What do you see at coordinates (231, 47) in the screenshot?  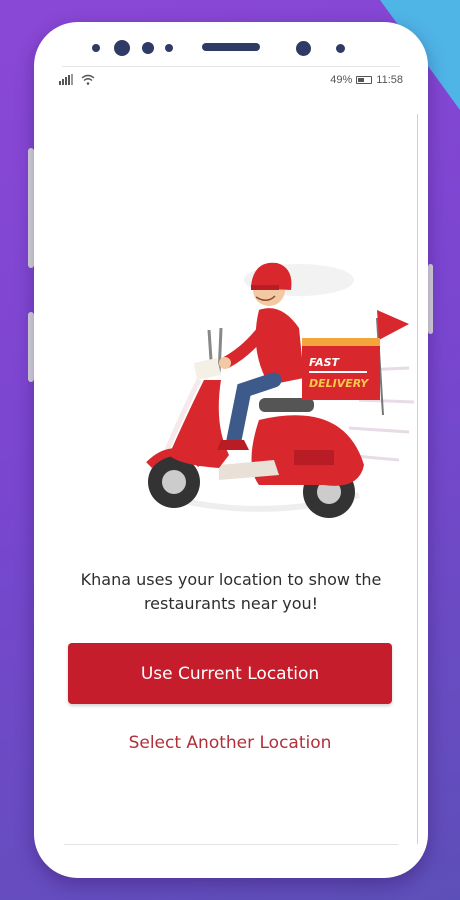 I see `earpiece-speaker` at bounding box center [231, 47].